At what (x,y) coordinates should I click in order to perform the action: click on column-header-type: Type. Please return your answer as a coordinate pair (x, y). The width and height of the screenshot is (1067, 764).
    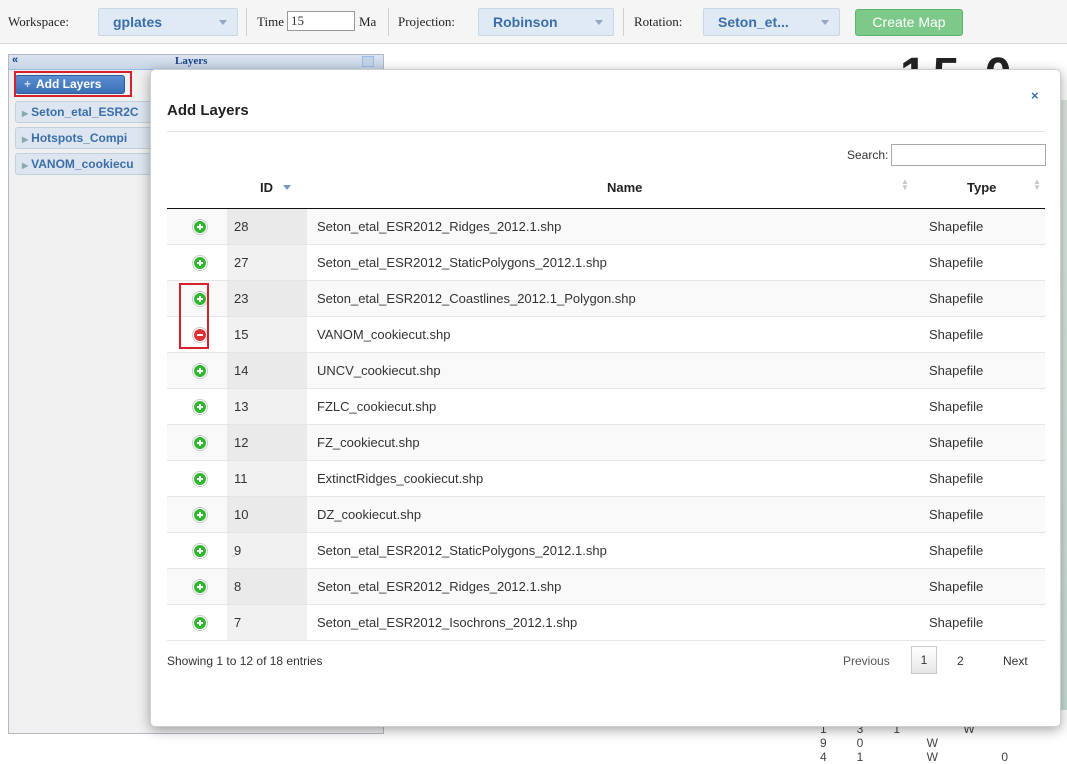
    Looking at the image, I should click on (981, 187).